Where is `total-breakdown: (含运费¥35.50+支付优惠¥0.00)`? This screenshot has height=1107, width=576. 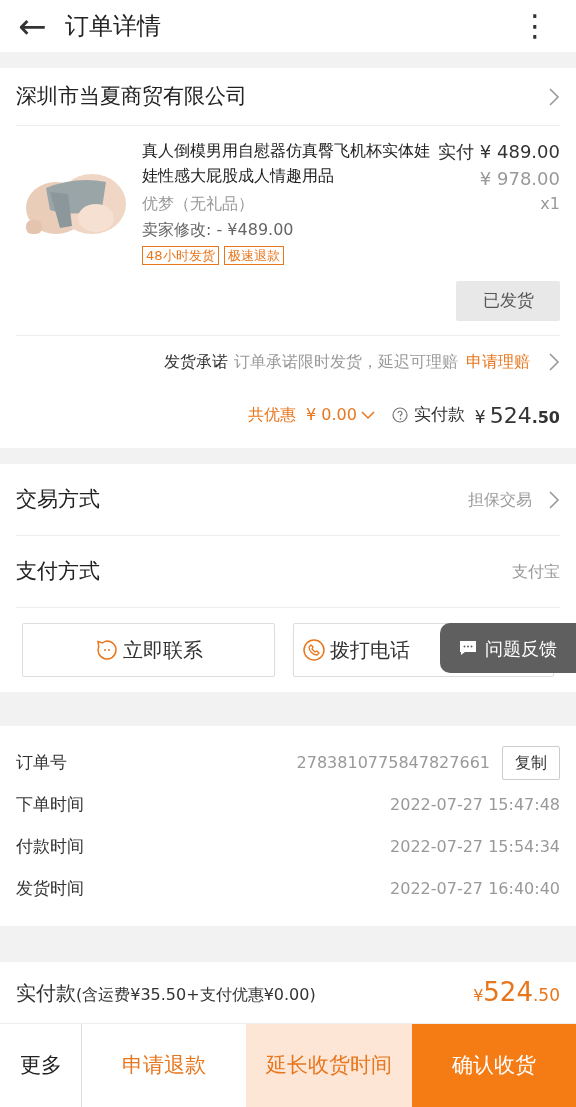 total-breakdown: (含运费¥35.50+支付优惠¥0.00) is located at coordinates (196, 994).